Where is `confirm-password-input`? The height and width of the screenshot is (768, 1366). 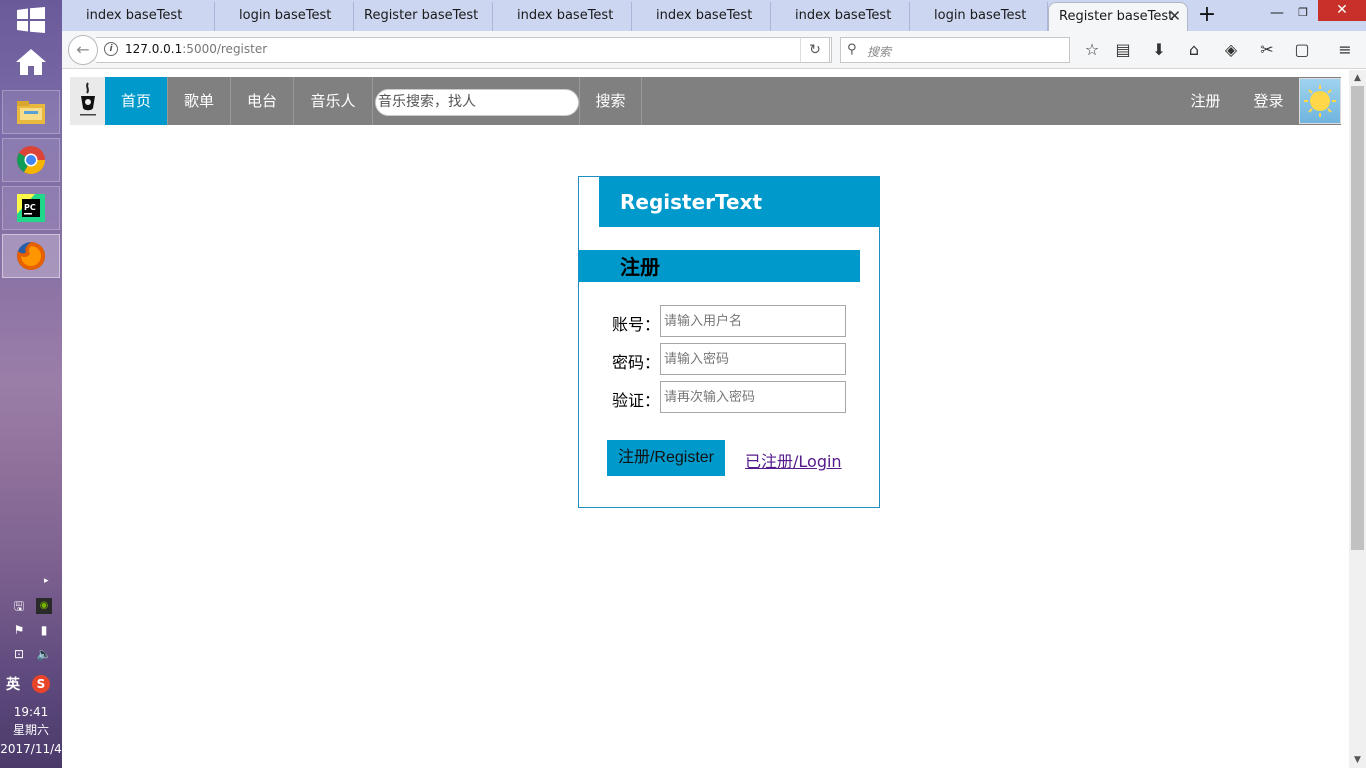 confirm-password-input is located at coordinates (753, 397).